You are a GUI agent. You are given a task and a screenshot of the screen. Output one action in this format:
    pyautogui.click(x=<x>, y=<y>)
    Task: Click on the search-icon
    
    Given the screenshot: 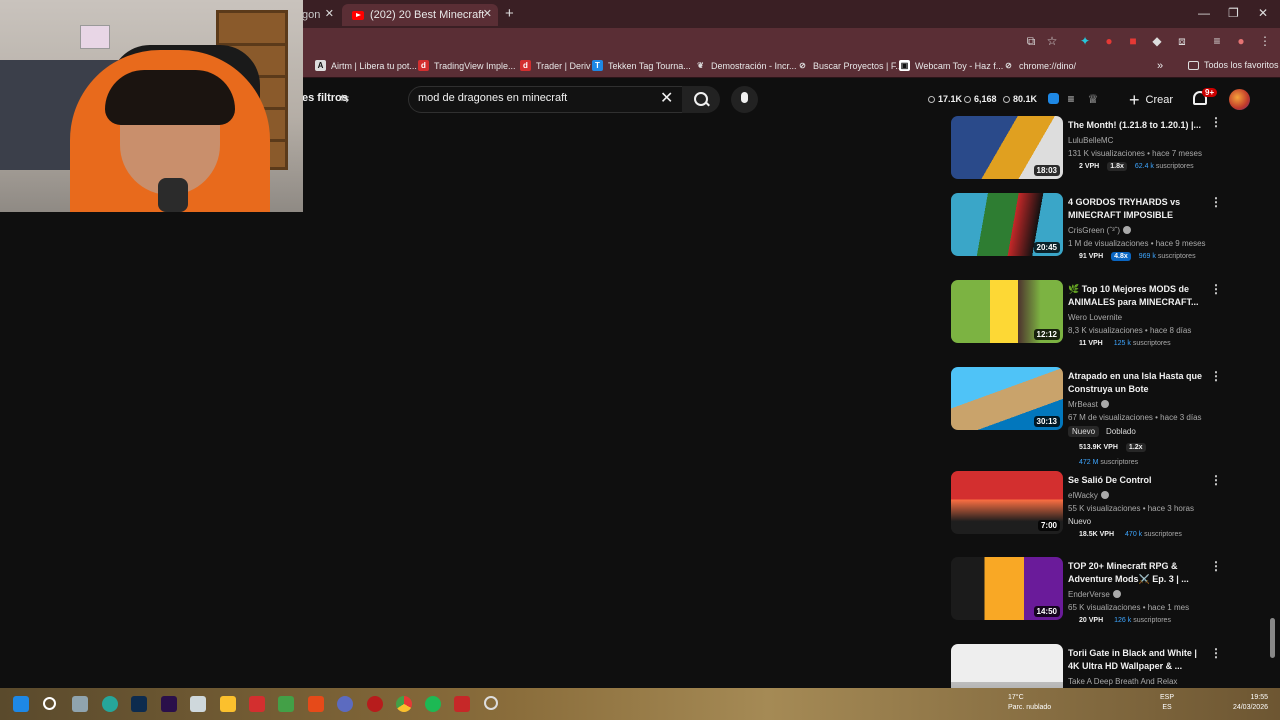 What is the action you would take?
    pyautogui.click(x=49, y=703)
    